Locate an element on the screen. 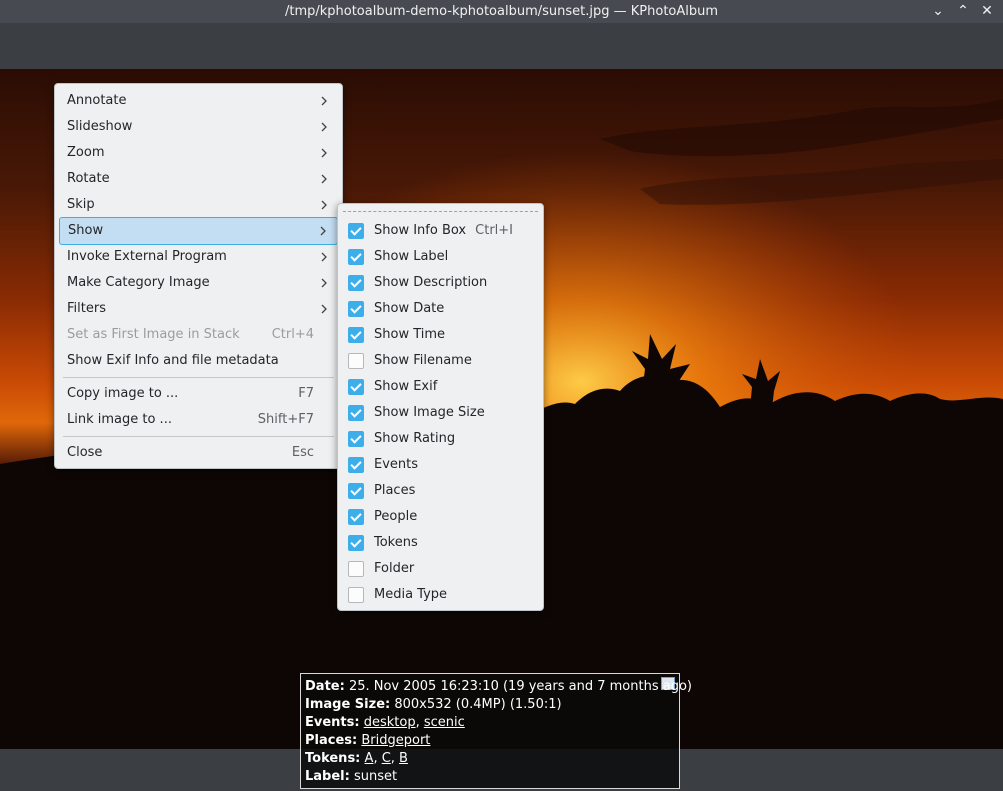 The width and height of the screenshot is (1003, 791). menu-item-copy-image: Copy image to ... F7 is located at coordinates (198, 394).